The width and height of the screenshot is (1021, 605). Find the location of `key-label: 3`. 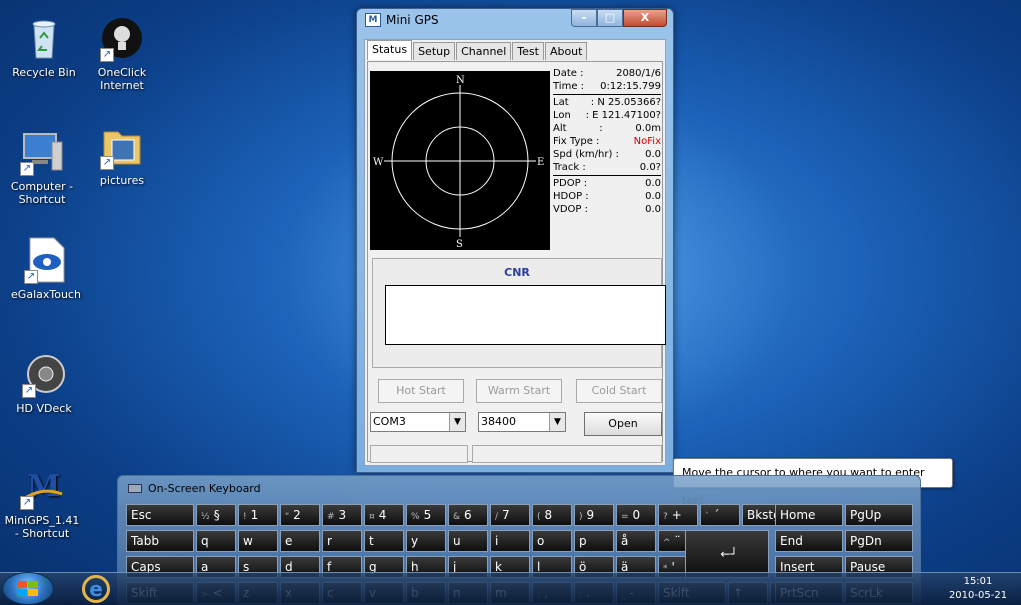

key-label: 3 is located at coordinates (342, 515).